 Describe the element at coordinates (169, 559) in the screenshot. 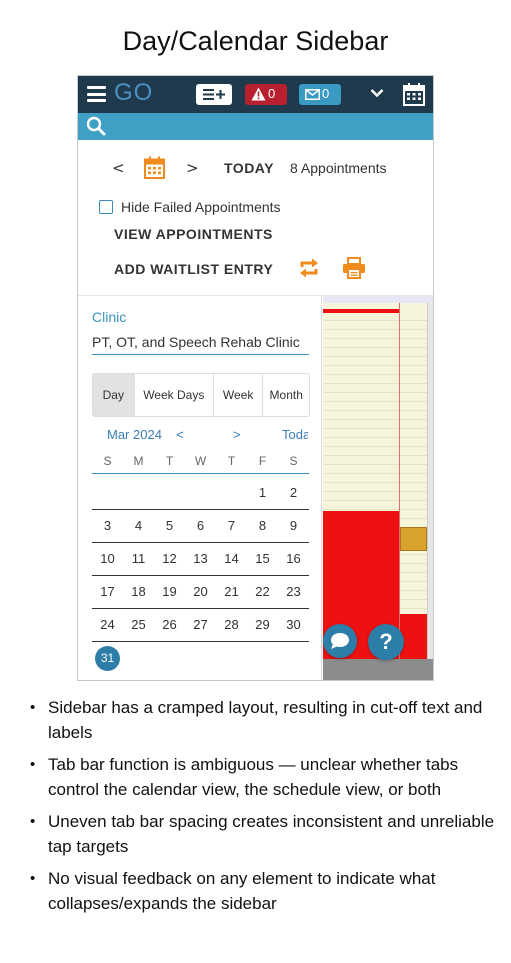

I see `calendar-day: 12` at that location.